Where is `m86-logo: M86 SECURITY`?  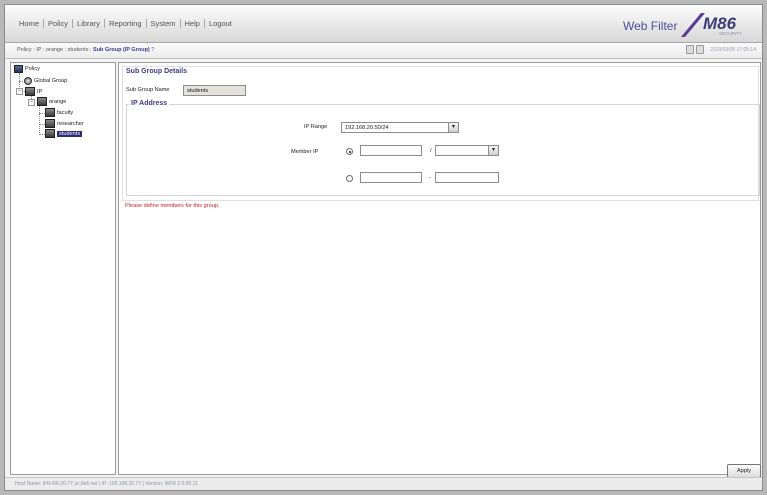
m86-logo: M86 SECURITY is located at coordinates (717, 25).